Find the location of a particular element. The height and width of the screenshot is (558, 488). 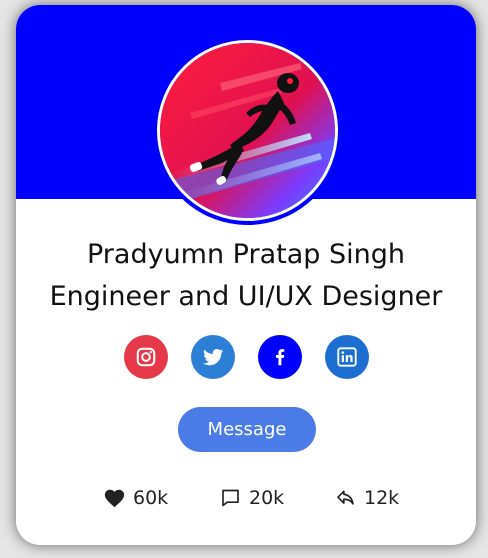

twitter-button is located at coordinates (213, 357).